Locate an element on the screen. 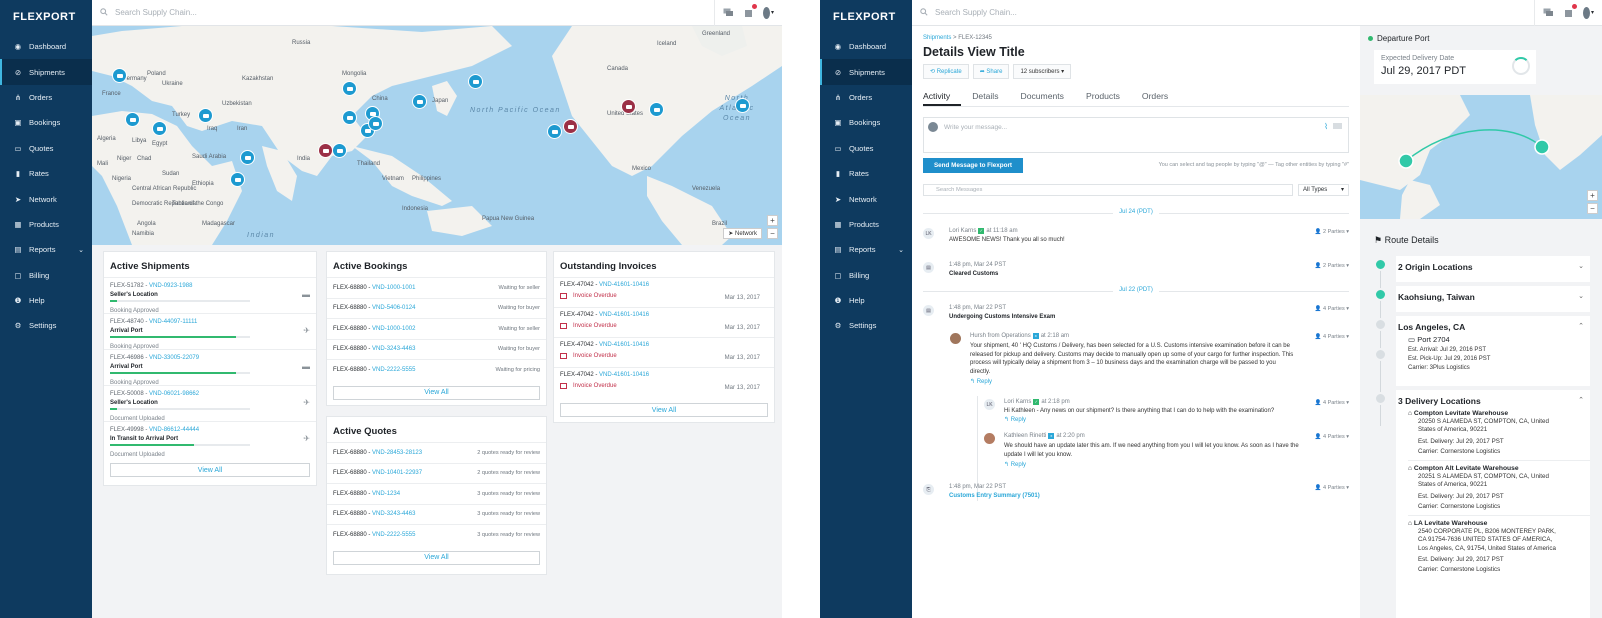 The height and width of the screenshot is (618, 1602). entry-title-link: Customs Entry Summary (7501) is located at coordinates (1146, 496).